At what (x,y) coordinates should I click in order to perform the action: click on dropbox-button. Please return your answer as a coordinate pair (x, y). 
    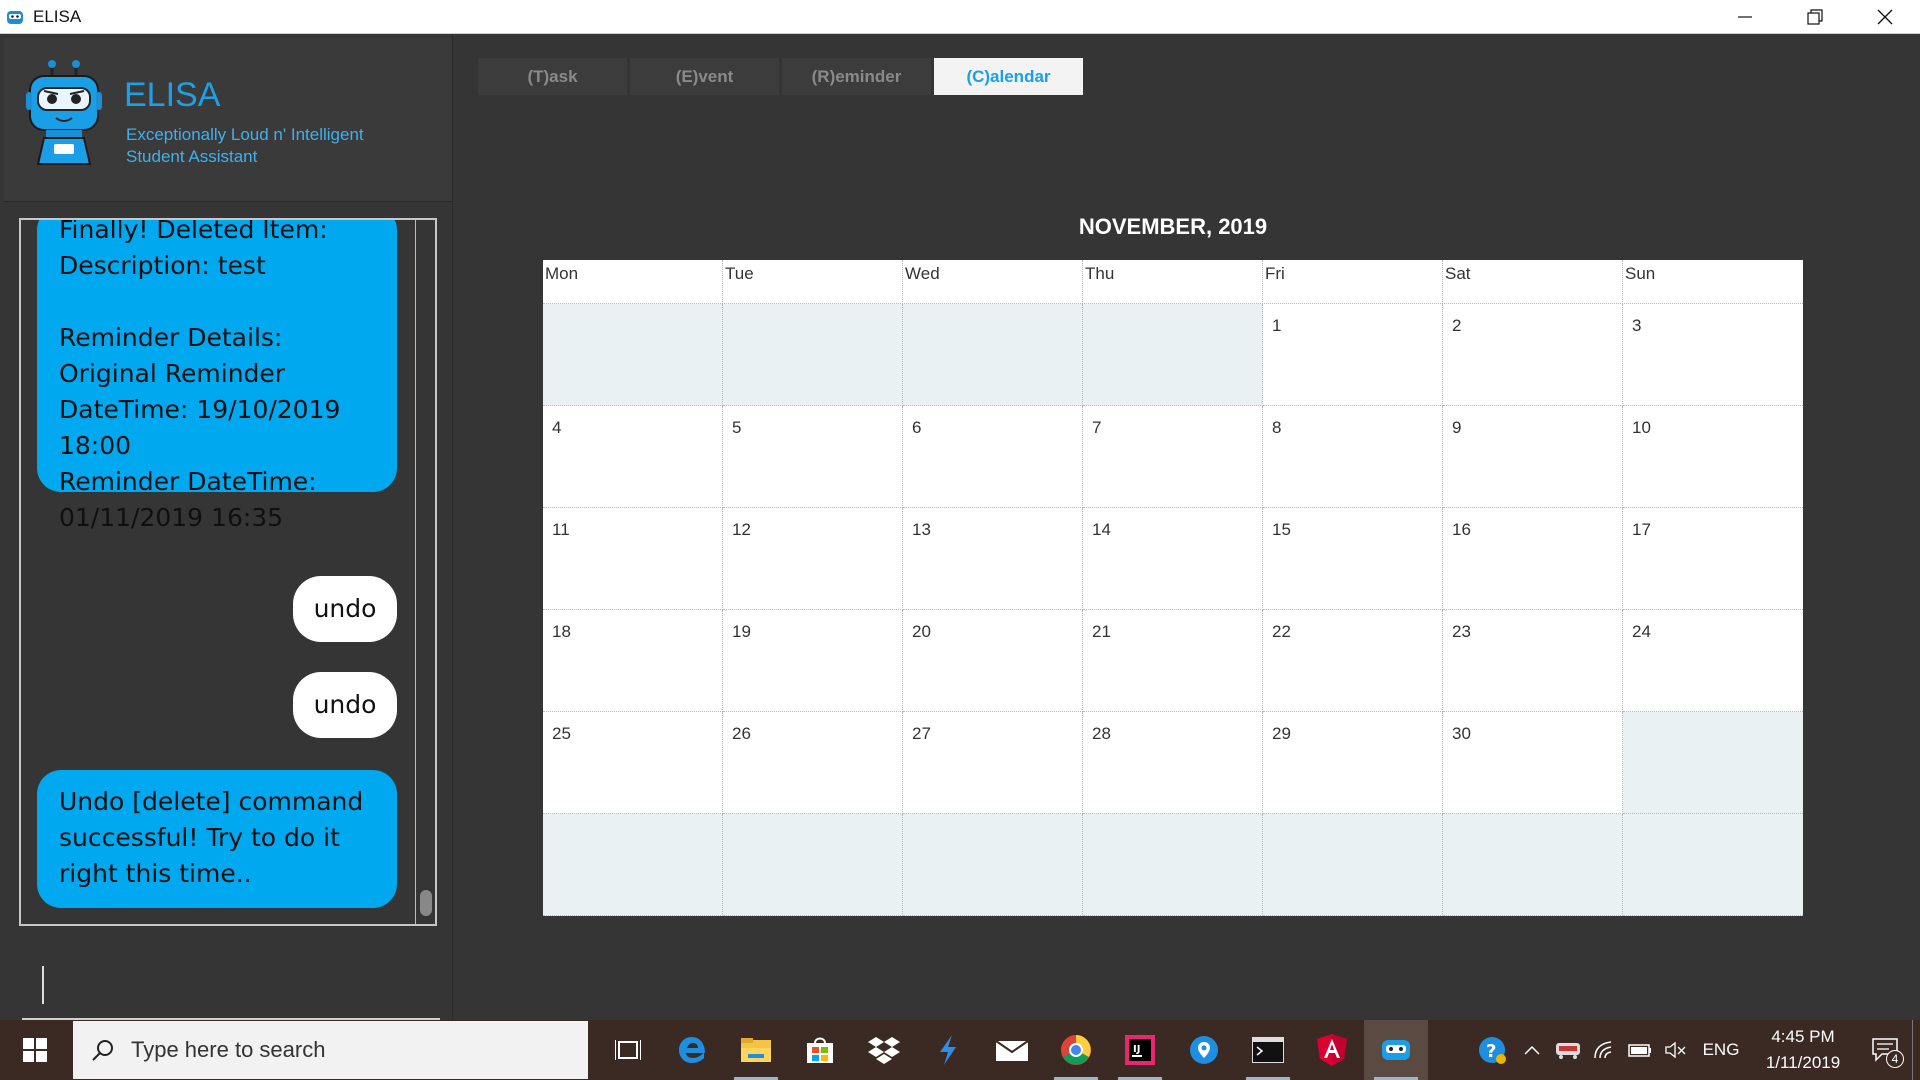
    Looking at the image, I should click on (884, 1050).